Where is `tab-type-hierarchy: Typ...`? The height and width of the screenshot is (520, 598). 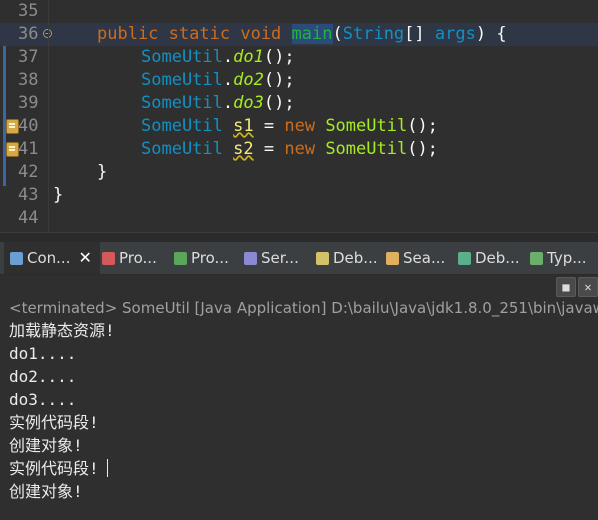 tab-type-hierarchy: Typ... is located at coordinates (558, 258).